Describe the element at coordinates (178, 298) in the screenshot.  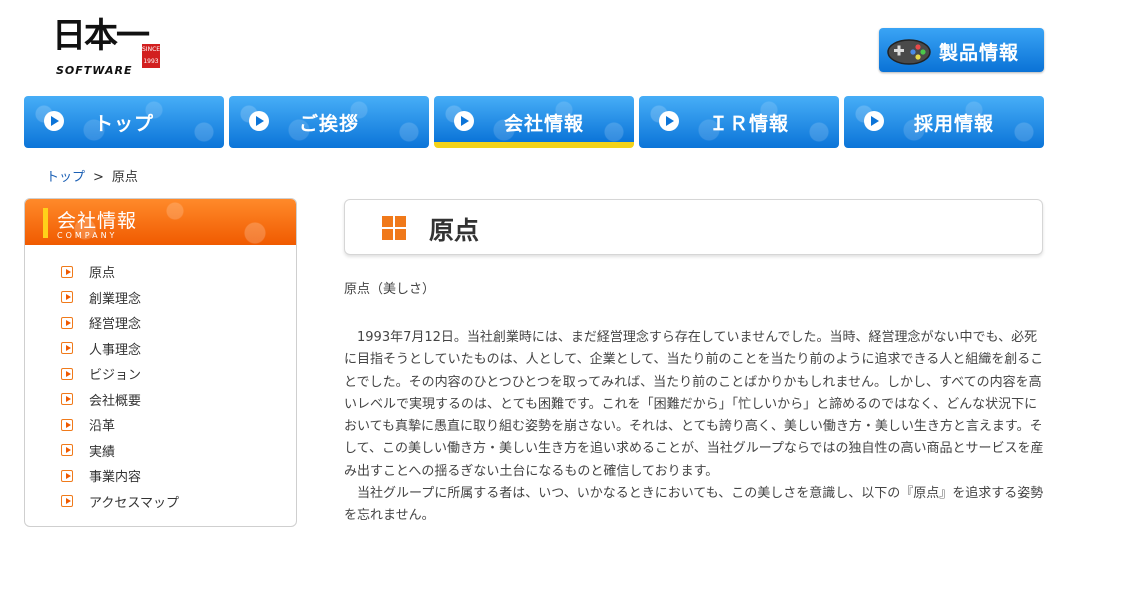
I see `sidebar-item-founding-philosophy: 創業理念` at that location.